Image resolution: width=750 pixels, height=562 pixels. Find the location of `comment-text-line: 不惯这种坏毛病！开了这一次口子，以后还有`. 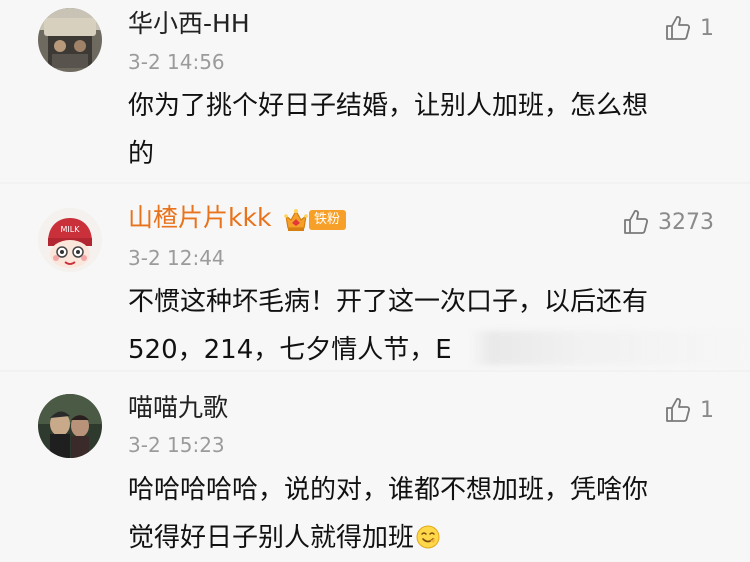

comment-text-line: 不惯这种坏毛病！开了这一次口子，以后还有 is located at coordinates (388, 302).